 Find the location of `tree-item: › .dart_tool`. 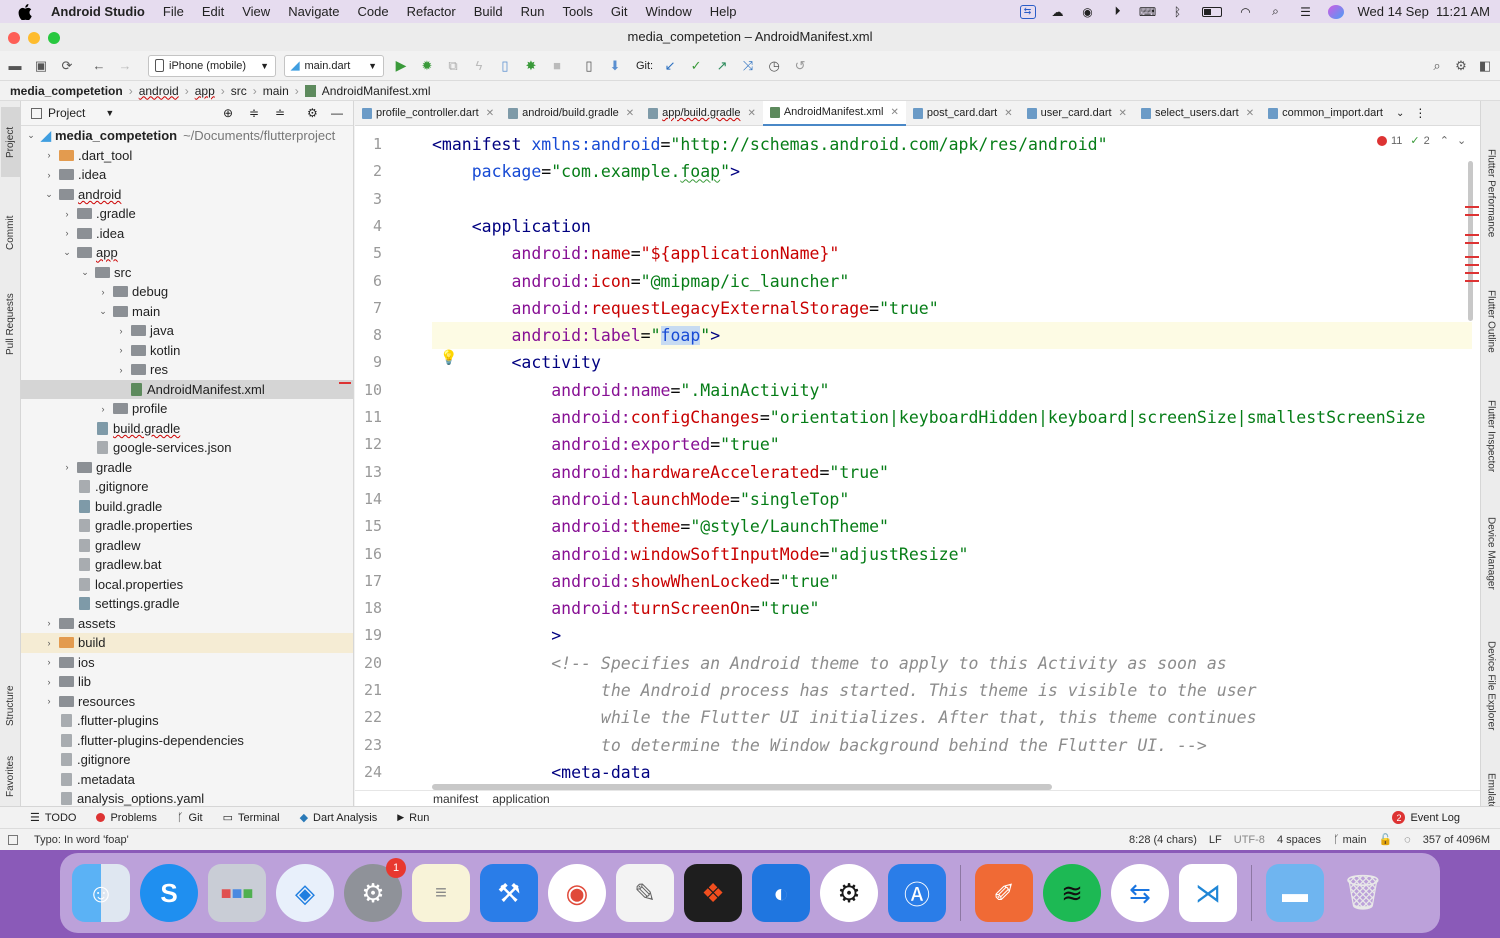

tree-item: › .dart_tool is located at coordinates (187, 156).